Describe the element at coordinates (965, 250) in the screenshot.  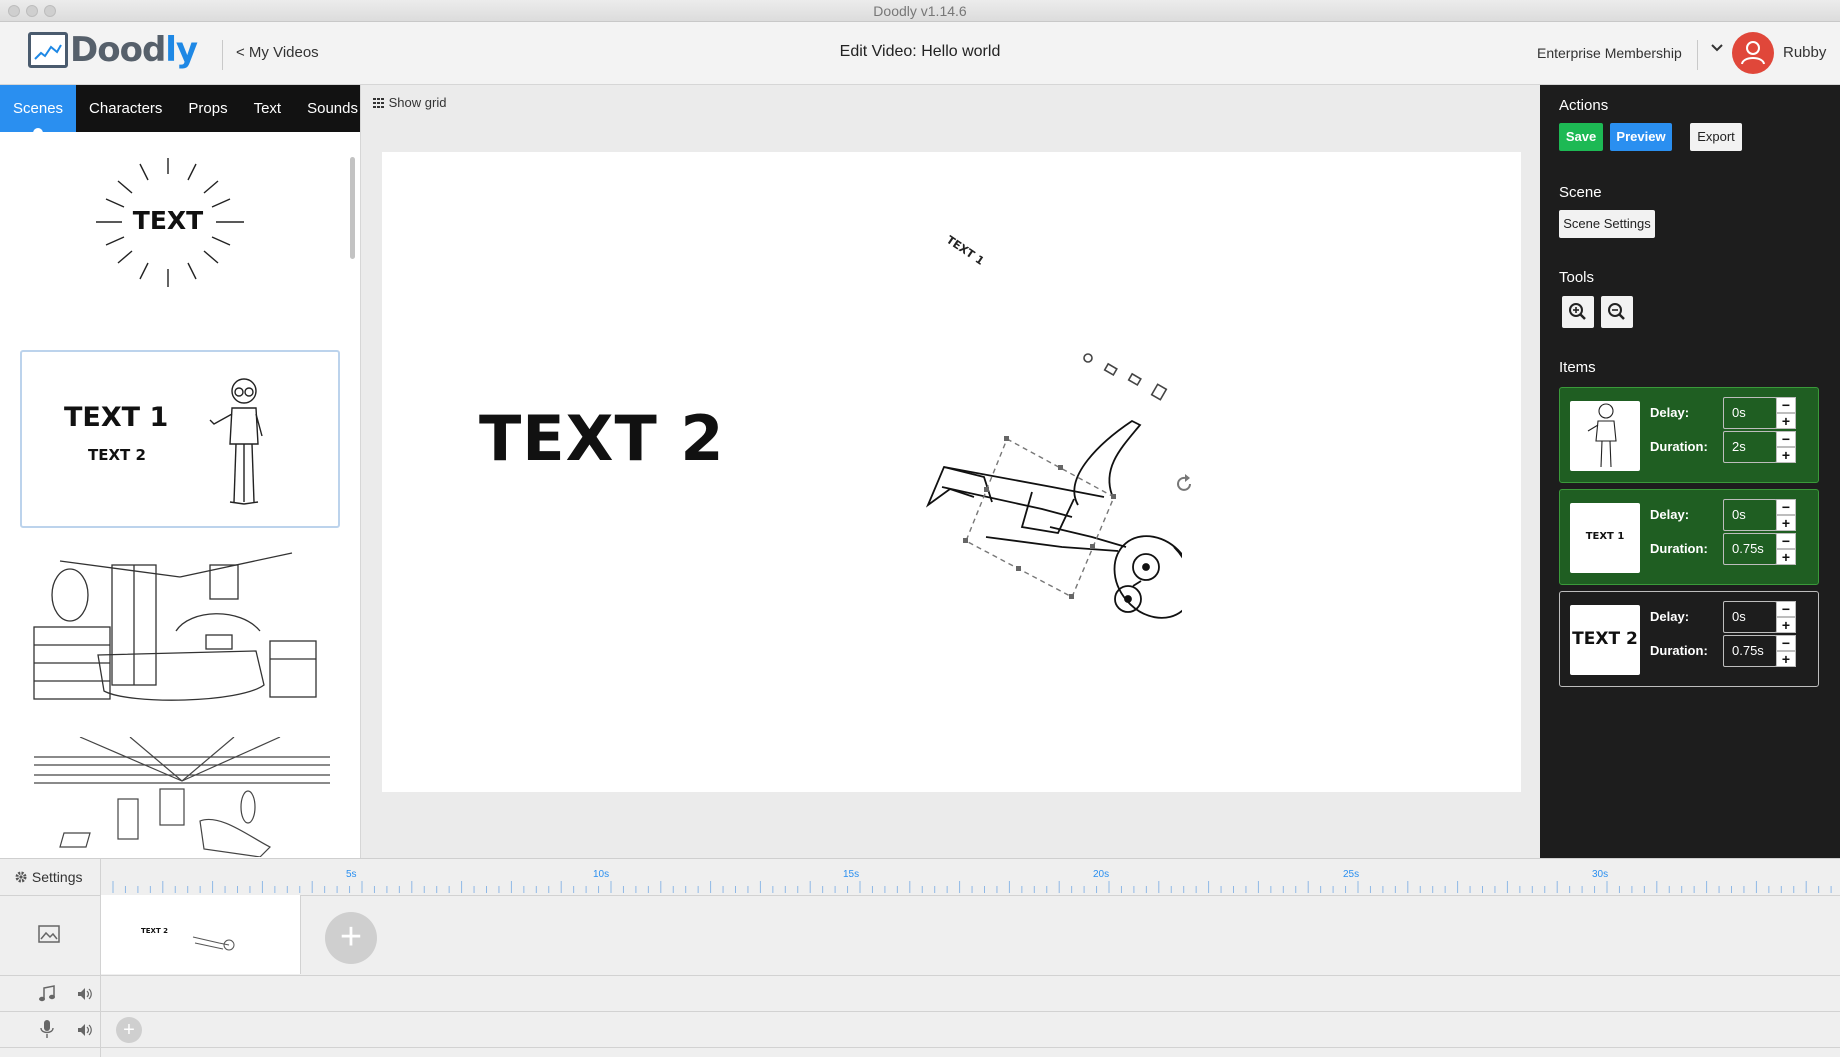
I see `canvas-text-1: TEXT 1` at that location.